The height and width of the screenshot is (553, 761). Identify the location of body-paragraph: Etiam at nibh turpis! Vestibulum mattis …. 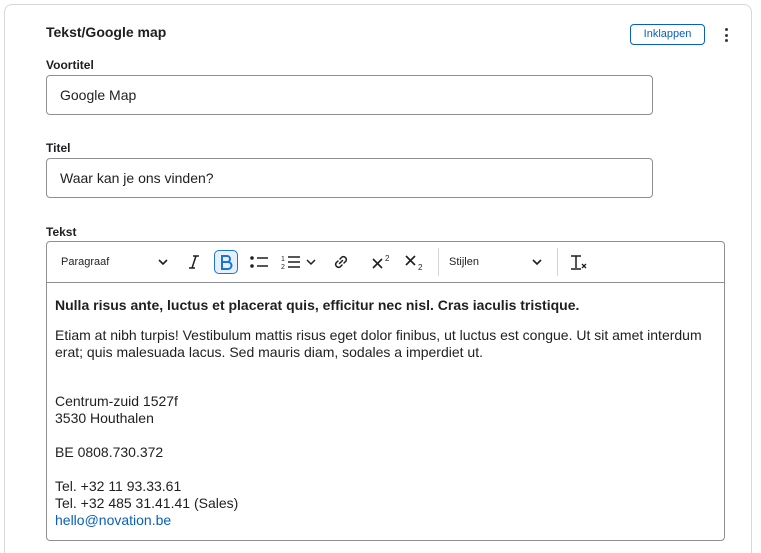
(378, 343).